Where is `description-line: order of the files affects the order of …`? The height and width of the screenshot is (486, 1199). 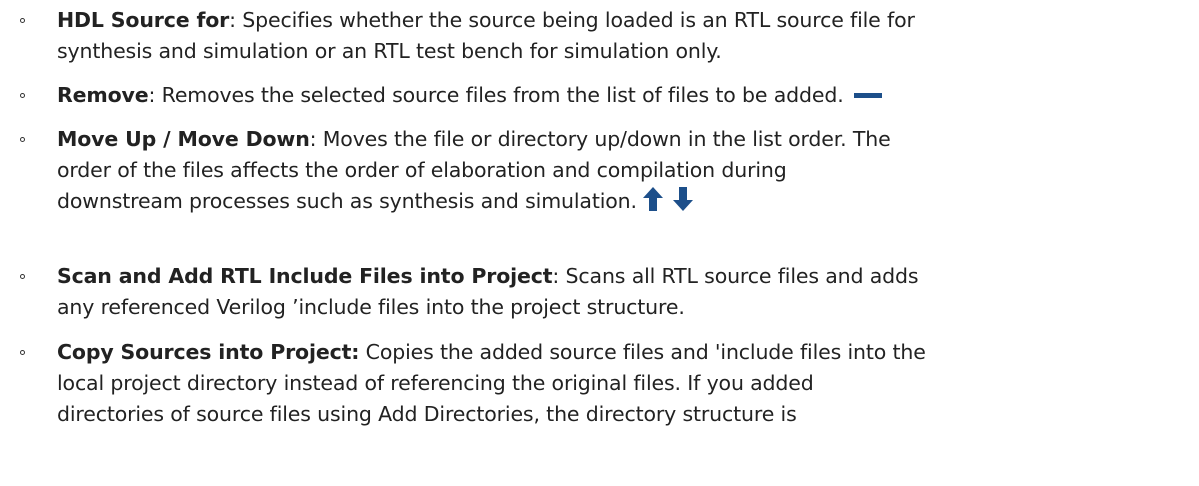 description-line: order of the files affects the order of … is located at coordinates (422, 170).